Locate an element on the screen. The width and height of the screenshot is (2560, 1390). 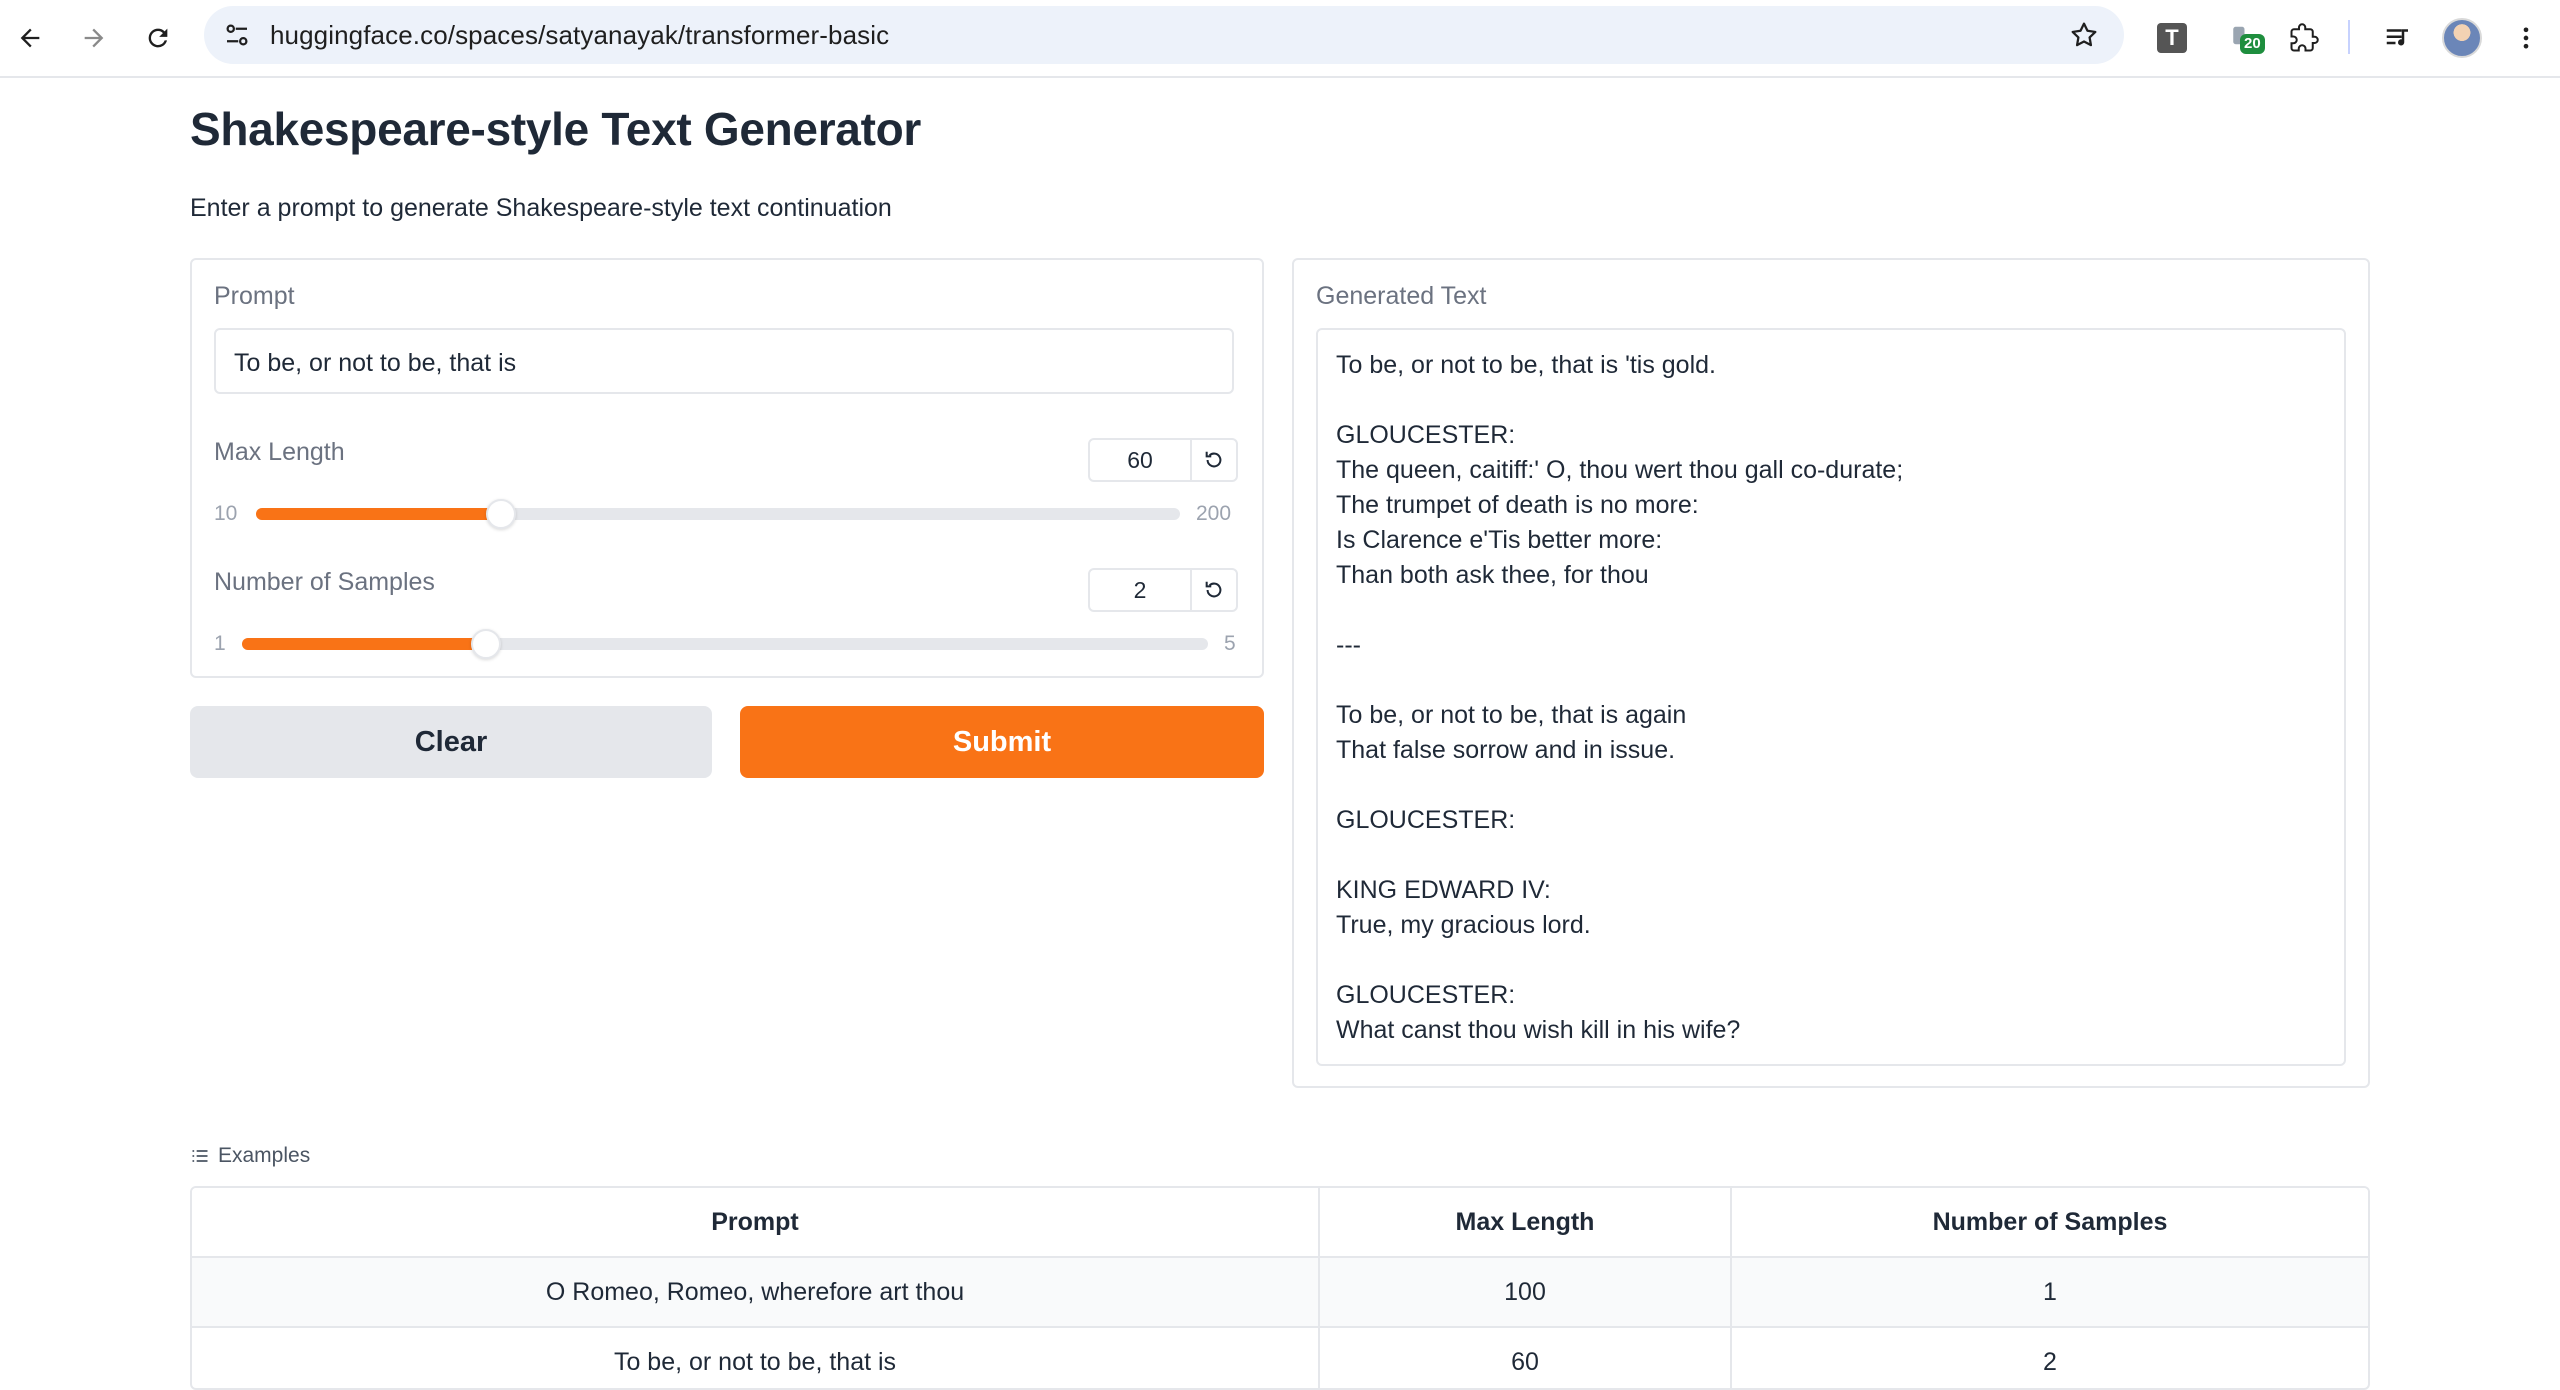
prompt-label: Prompt is located at coordinates (254, 296).